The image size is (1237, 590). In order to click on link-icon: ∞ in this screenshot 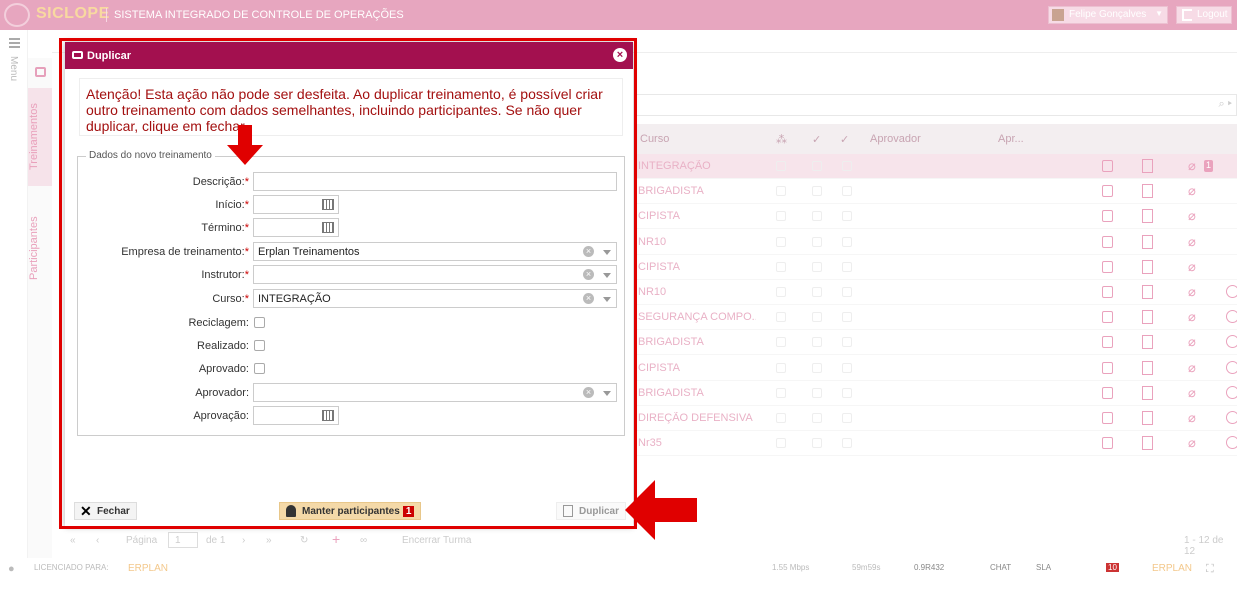, I will do `click(363, 540)`.